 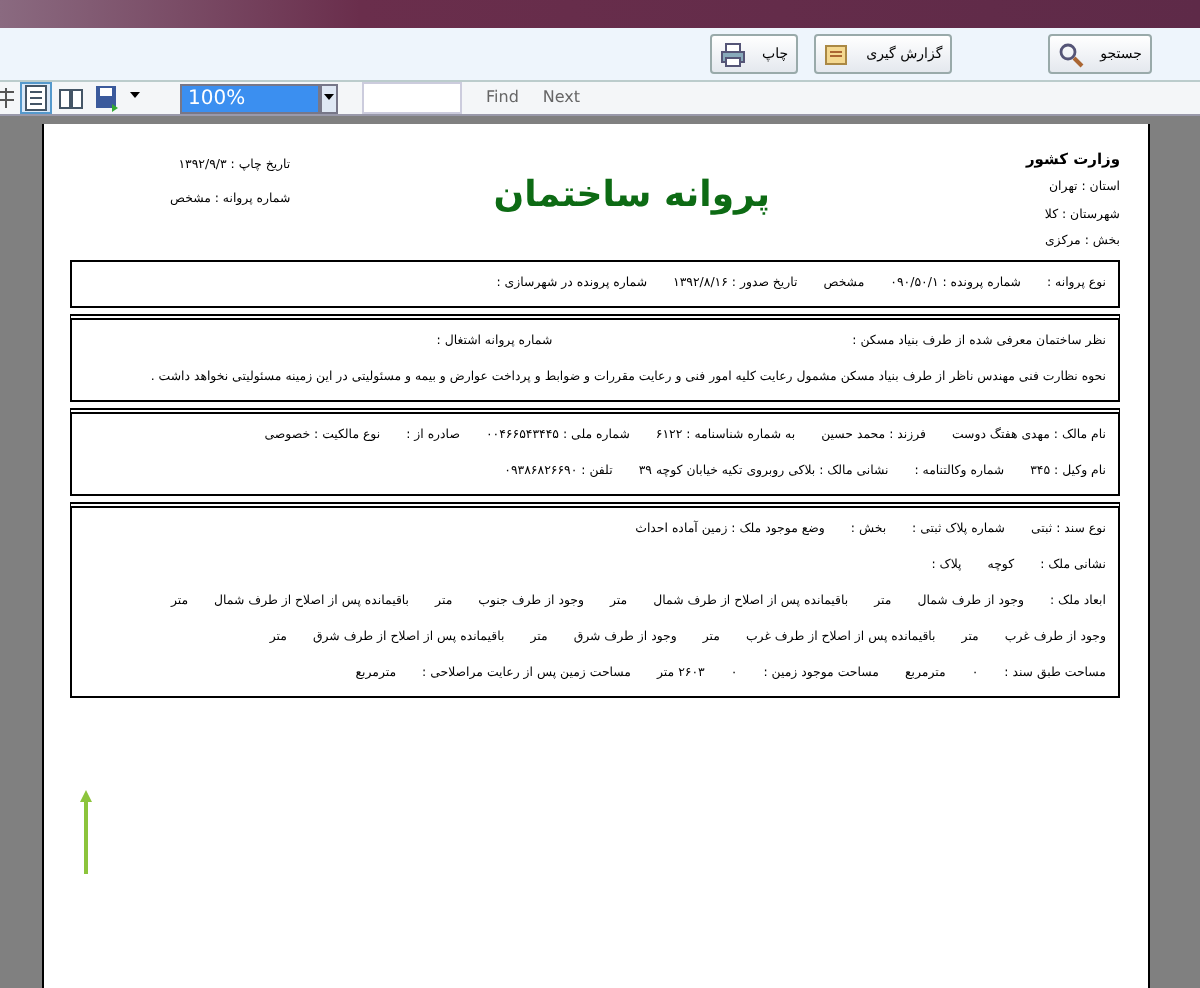 I want to click on save-icon, so click(x=108, y=98).